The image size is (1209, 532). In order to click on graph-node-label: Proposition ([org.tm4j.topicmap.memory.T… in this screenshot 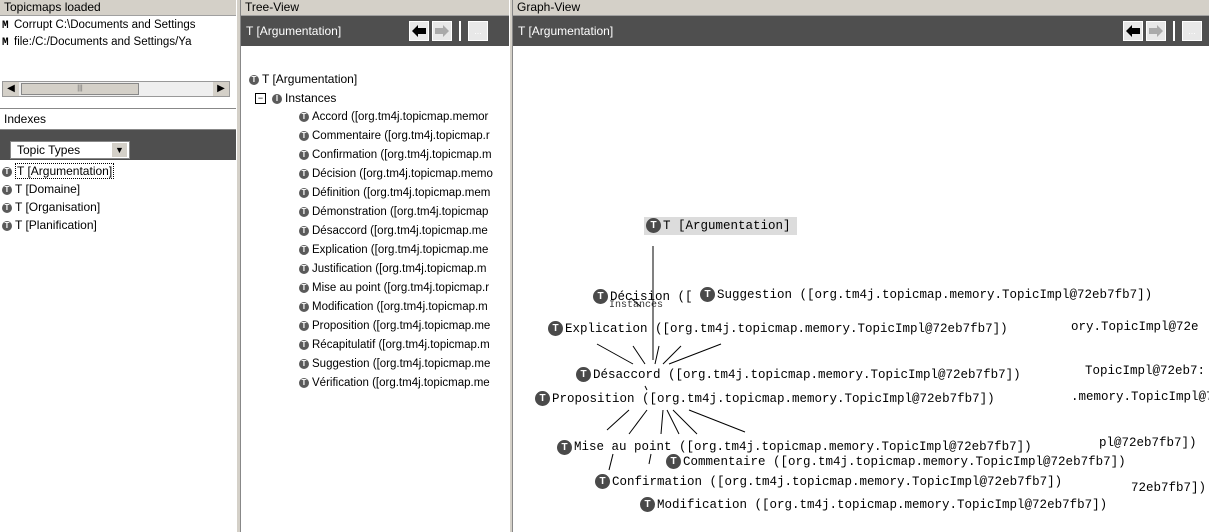, I will do `click(773, 399)`.